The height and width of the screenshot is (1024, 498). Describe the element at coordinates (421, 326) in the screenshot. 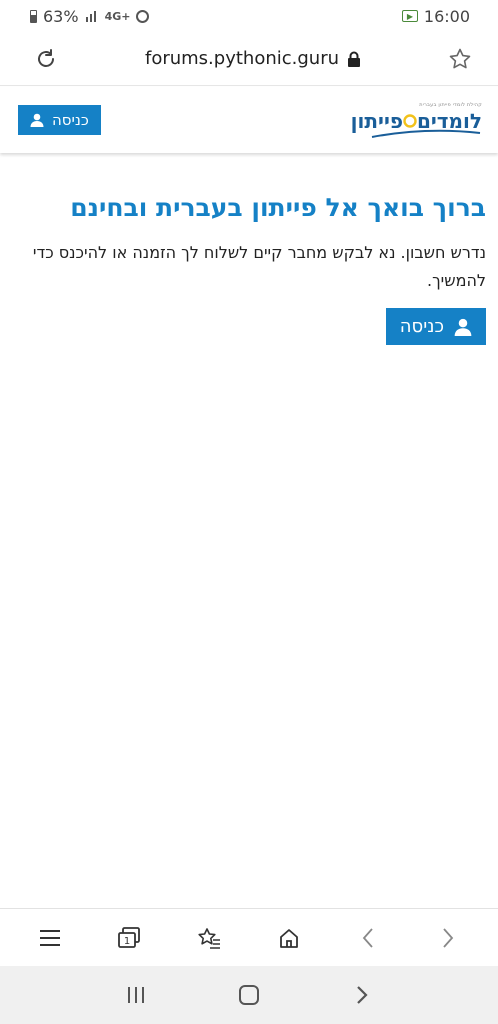

I see `main-login-label: כניסה` at that location.